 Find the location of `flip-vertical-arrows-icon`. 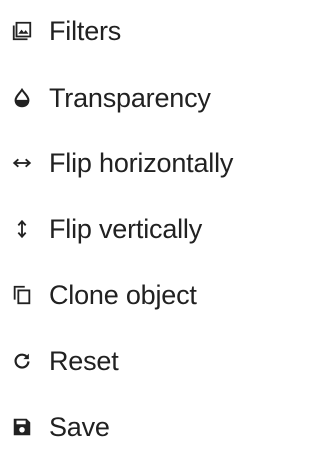

flip-vertical-arrows-icon is located at coordinates (22, 229).